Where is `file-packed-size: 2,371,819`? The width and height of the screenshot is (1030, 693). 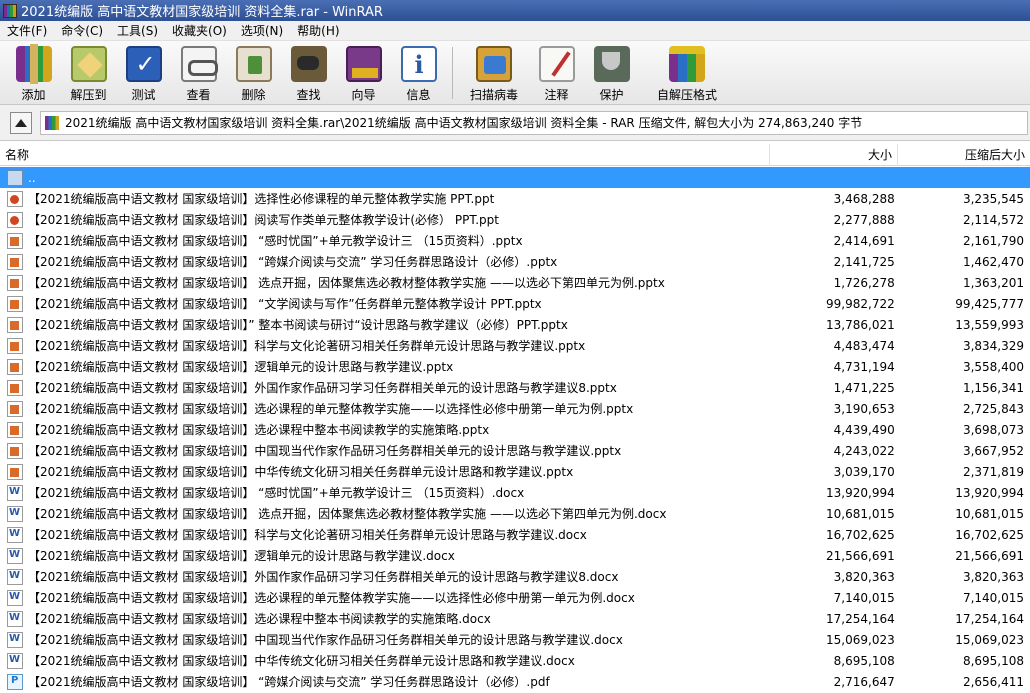 file-packed-size: 2,371,819 is located at coordinates (993, 471).